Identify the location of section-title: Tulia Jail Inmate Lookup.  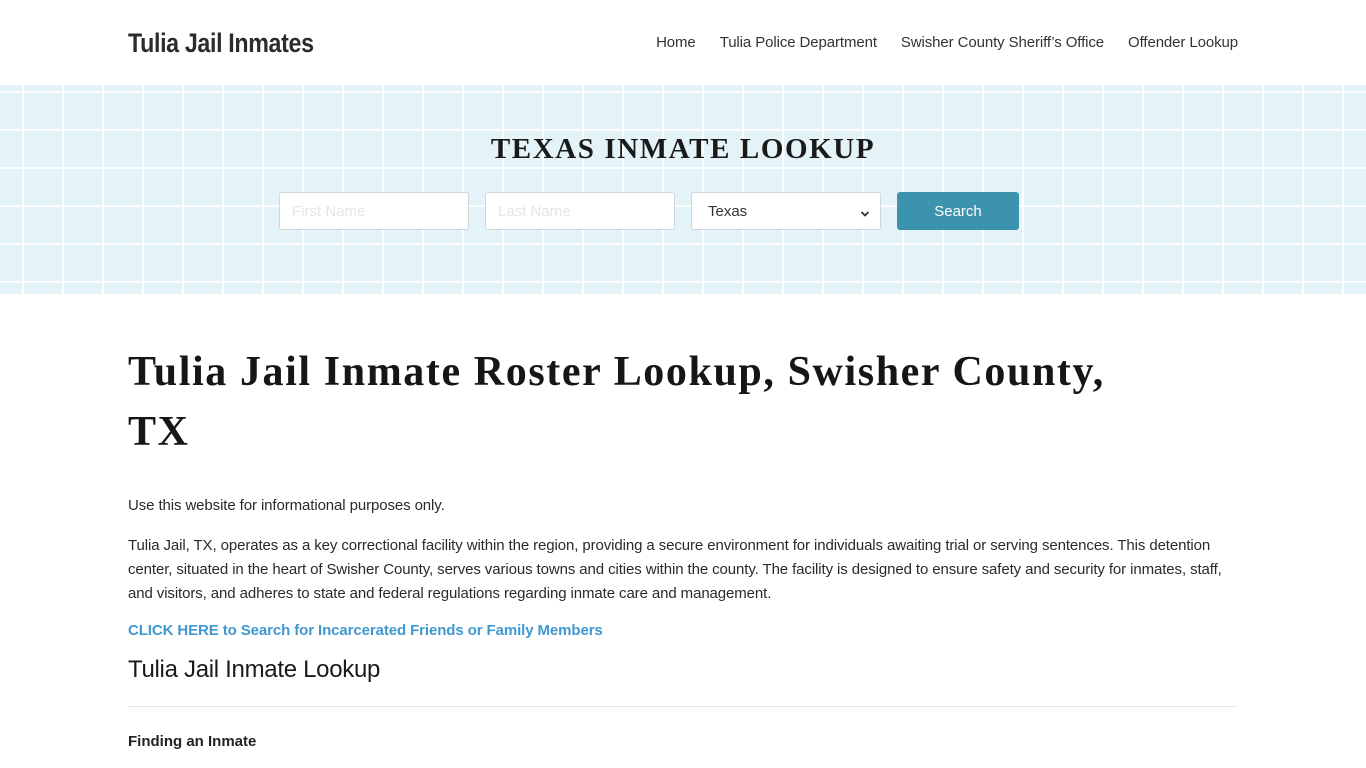
(254, 669).